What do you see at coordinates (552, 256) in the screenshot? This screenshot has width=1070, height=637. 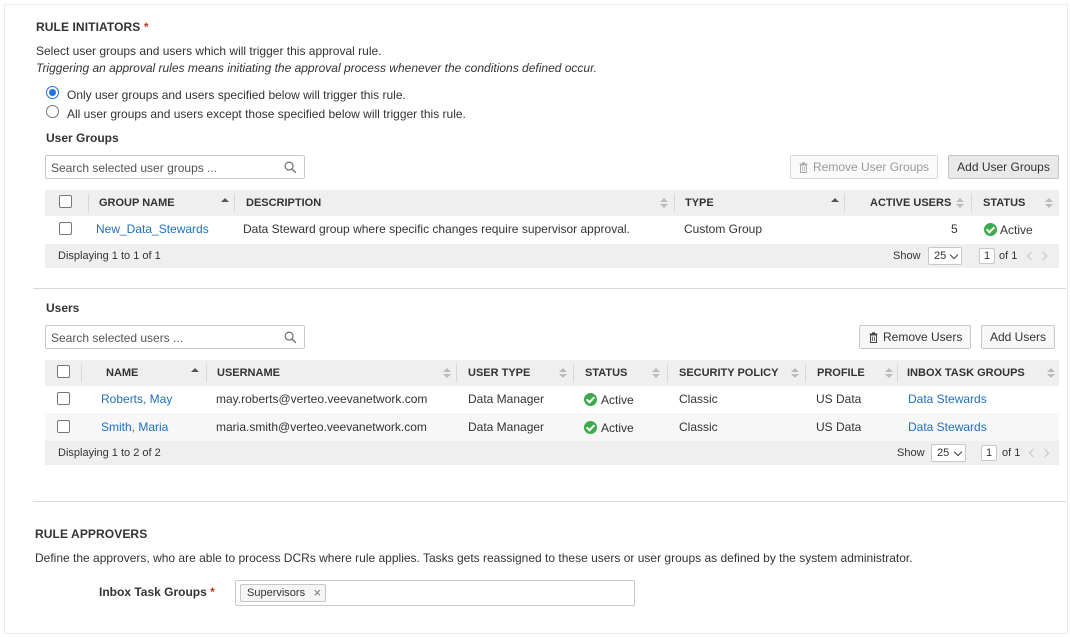 I see `user-groups-table-footer: Displaying 1 to 1 of 1 Show 25 1 of 1` at bounding box center [552, 256].